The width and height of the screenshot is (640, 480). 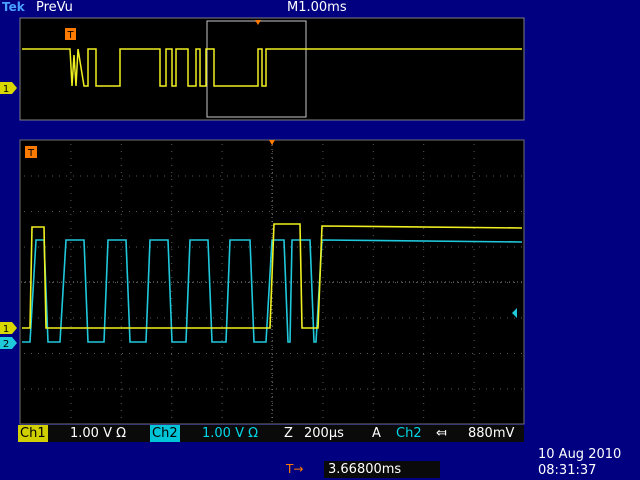 What do you see at coordinates (409, 433) in the screenshot?
I see `trigger-source: Ch2` at bounding box center [409, 433].